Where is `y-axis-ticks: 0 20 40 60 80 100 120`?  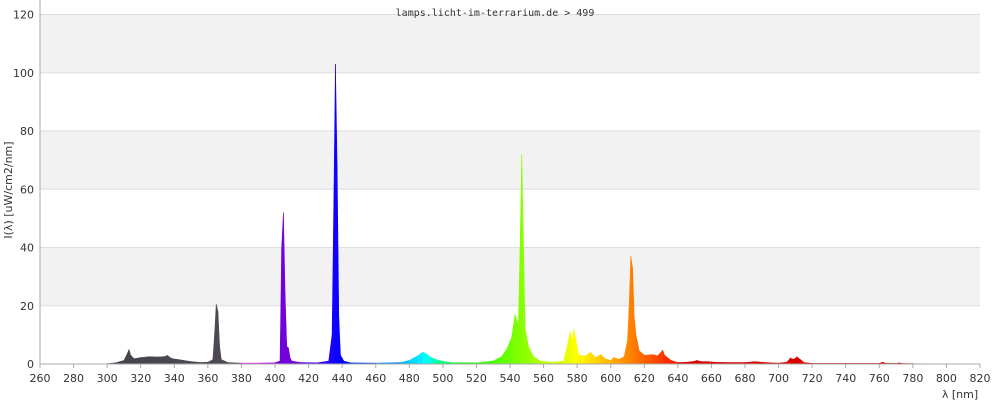 y-axis-ticks: 0 20 40 60 80 100 120 is located at coordinates (23, 190).